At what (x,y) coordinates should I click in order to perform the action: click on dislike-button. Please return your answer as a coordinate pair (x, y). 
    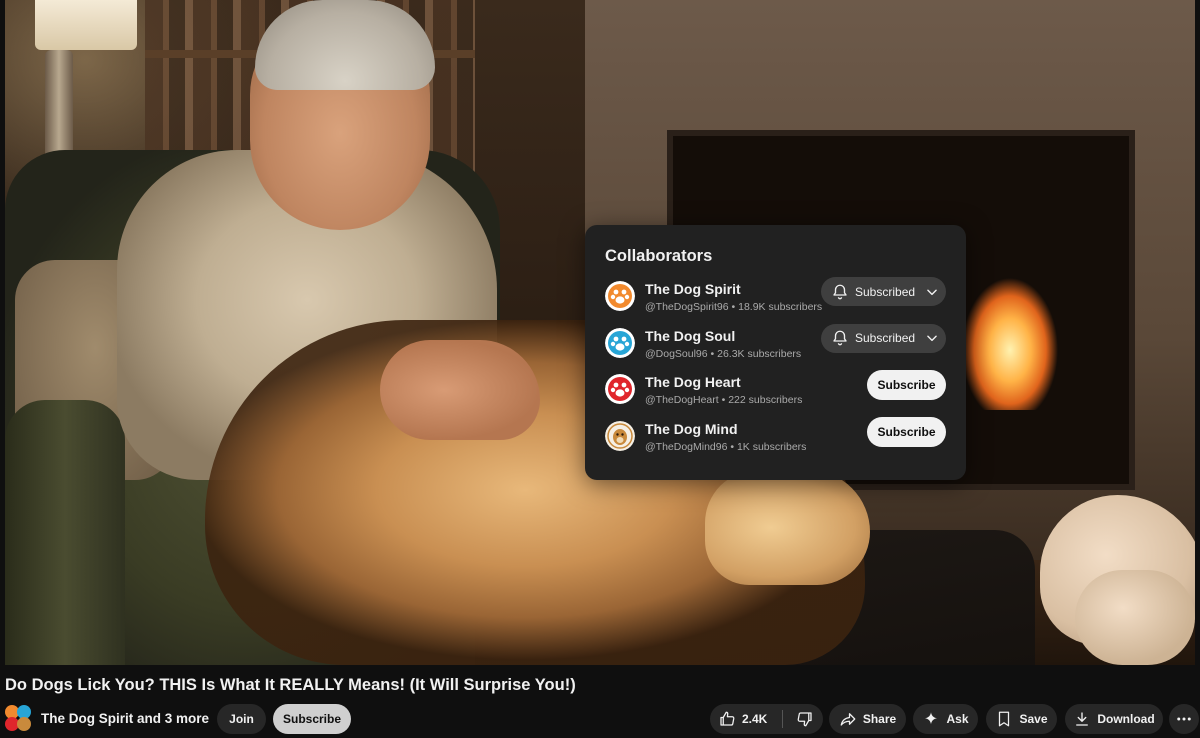
    Looking at the image, I should click on (804, 719).